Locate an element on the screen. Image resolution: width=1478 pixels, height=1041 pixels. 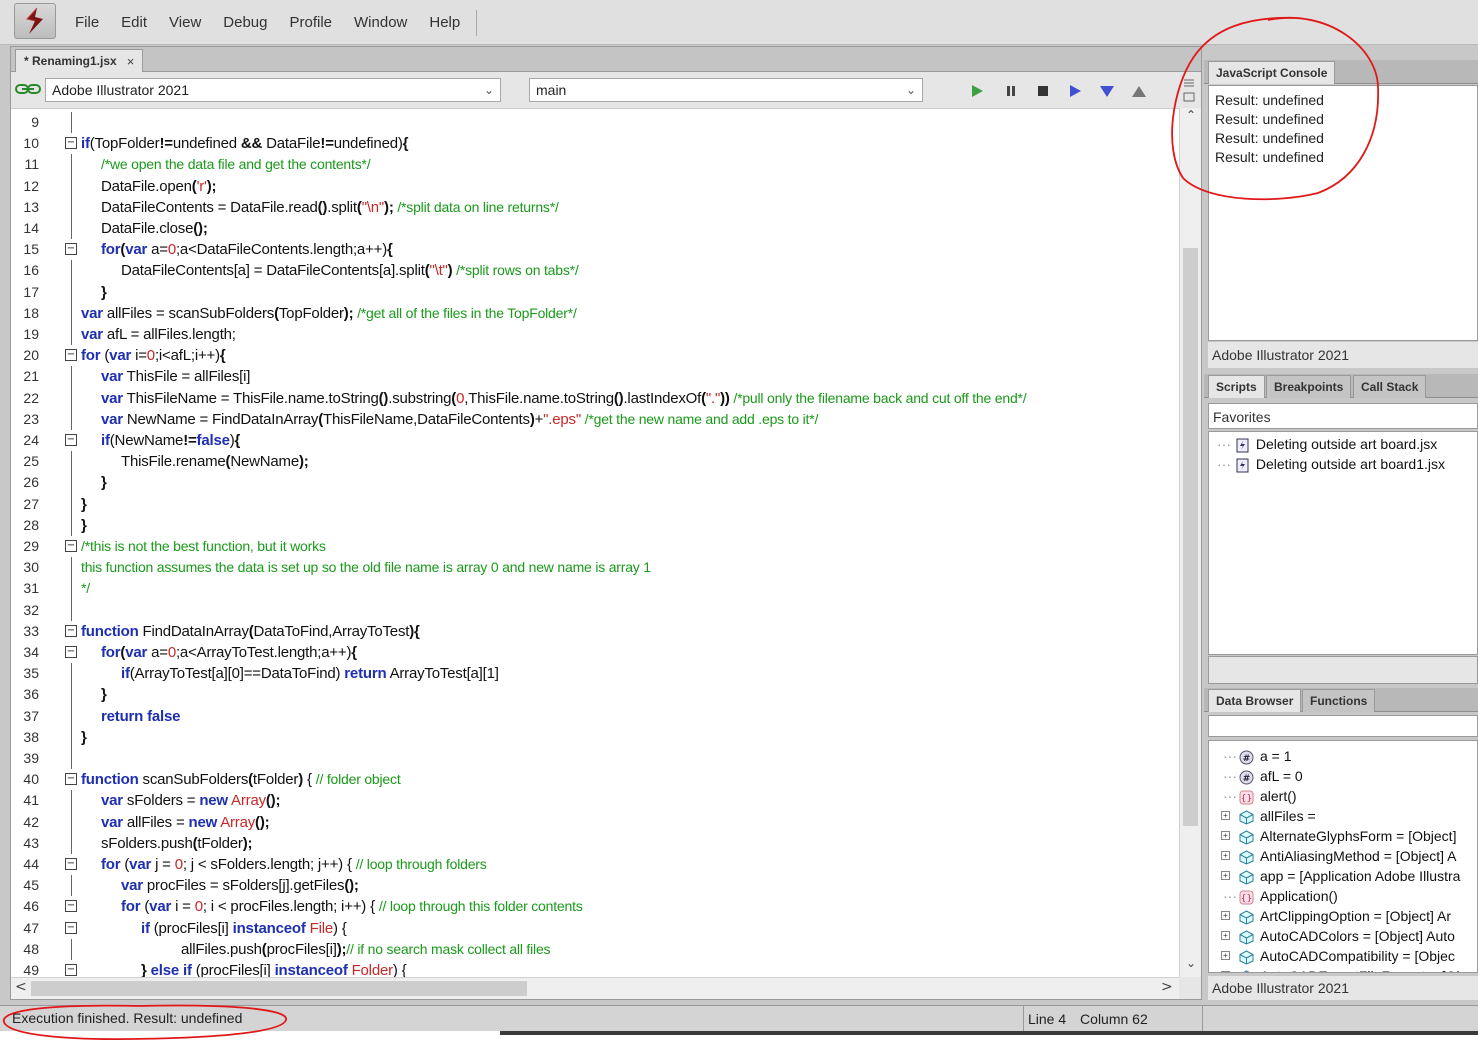
menu-edit: Edit is located at coordinates (134, 22).